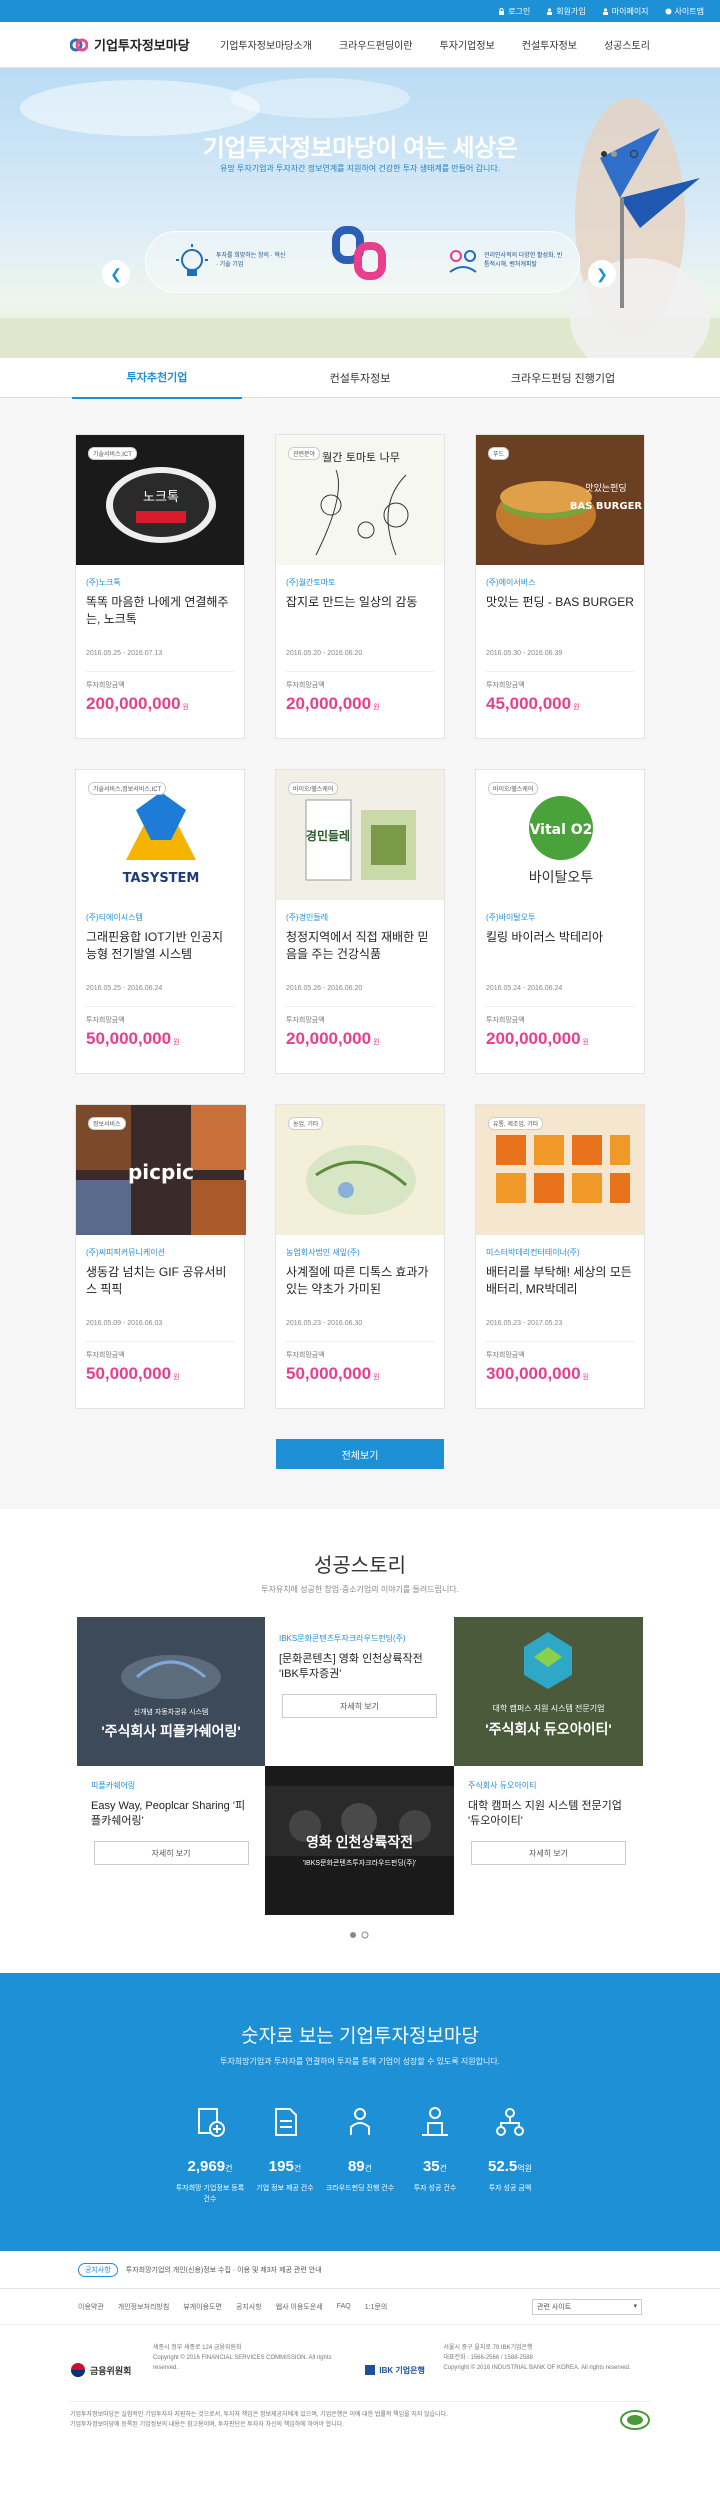  I want to click on story-overlay: '주식회사 피플카쉐어링', so click(171, 1731).